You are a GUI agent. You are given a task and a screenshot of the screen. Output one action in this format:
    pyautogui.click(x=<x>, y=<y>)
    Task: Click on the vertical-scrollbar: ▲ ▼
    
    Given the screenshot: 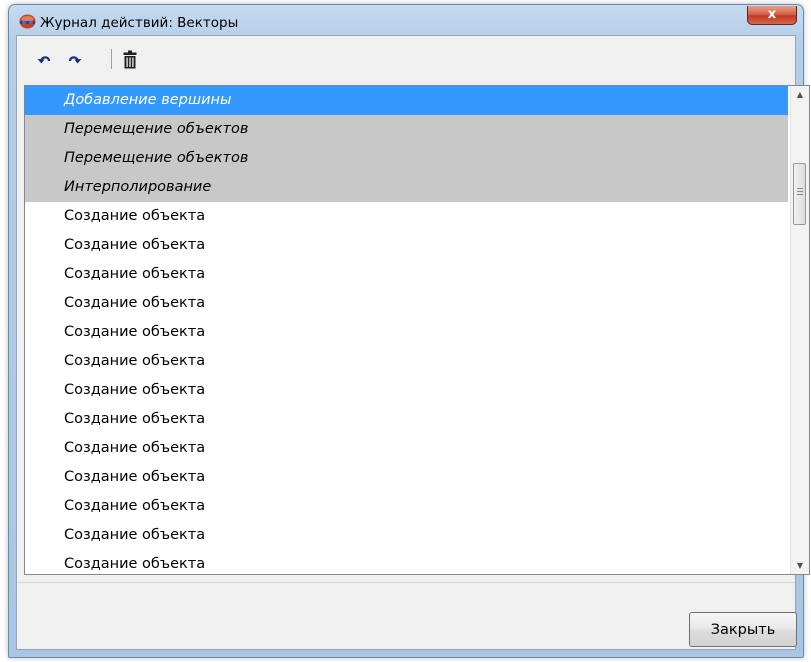 What is the action you would take?
    pyautogui.click(x=799, y=330)
    